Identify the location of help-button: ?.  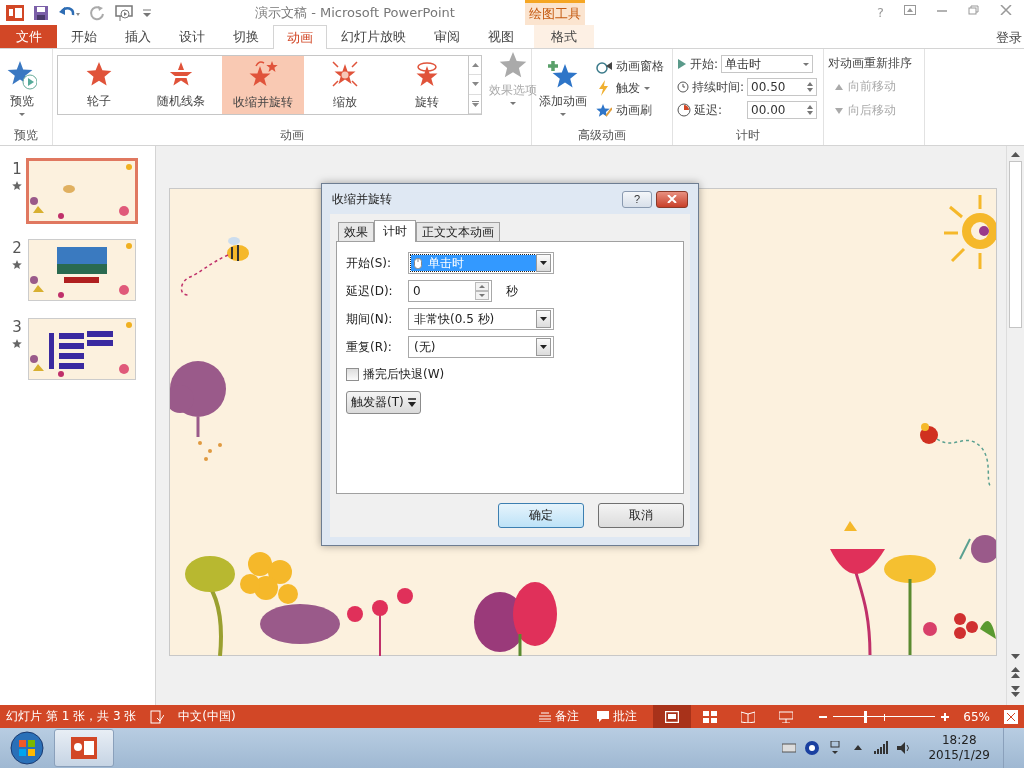
(637, 199).